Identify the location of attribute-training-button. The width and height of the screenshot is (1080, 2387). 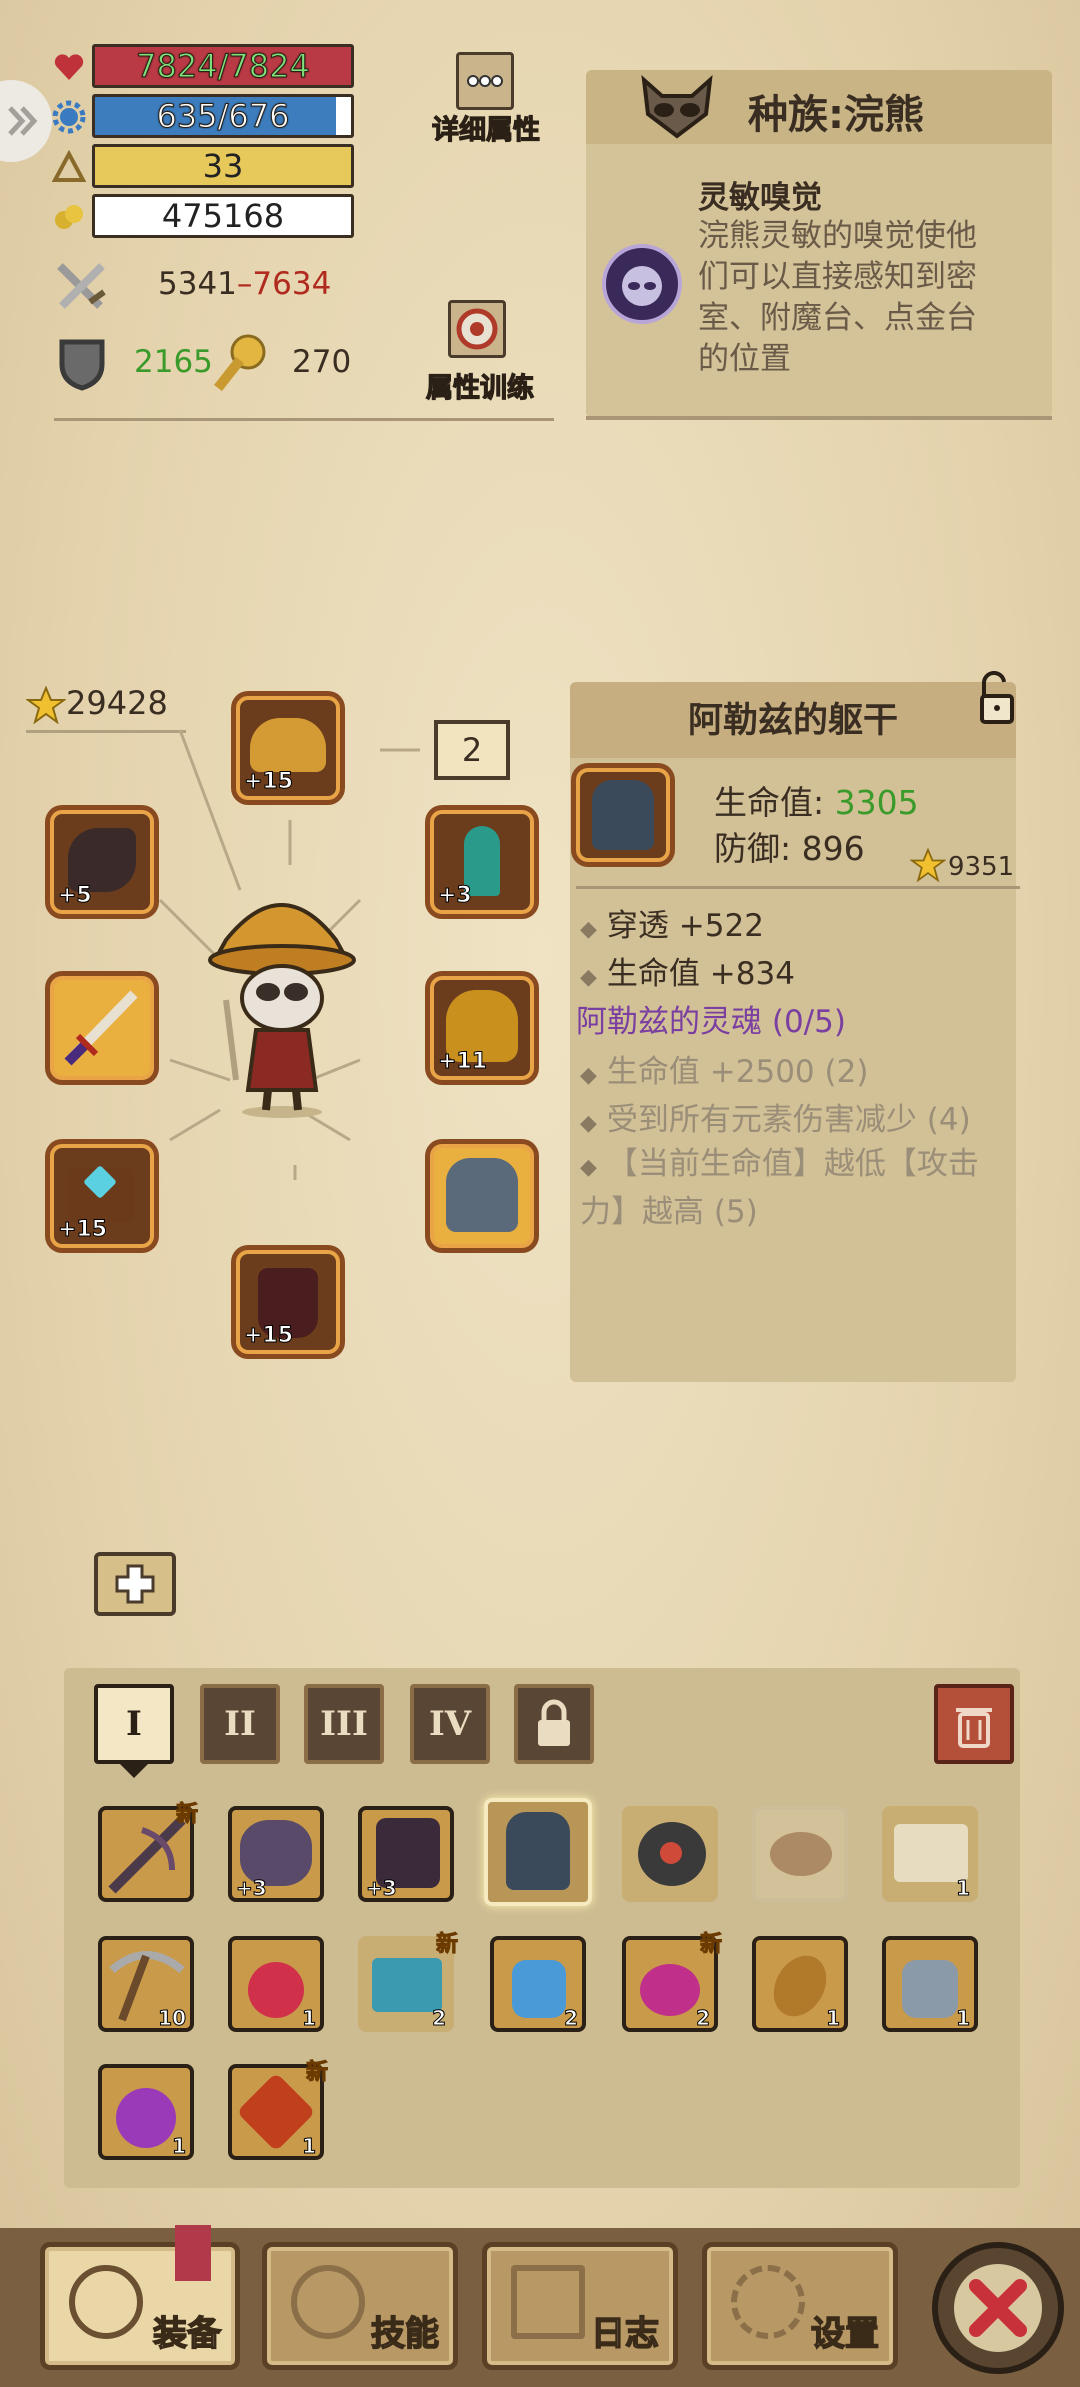
(477, 329).